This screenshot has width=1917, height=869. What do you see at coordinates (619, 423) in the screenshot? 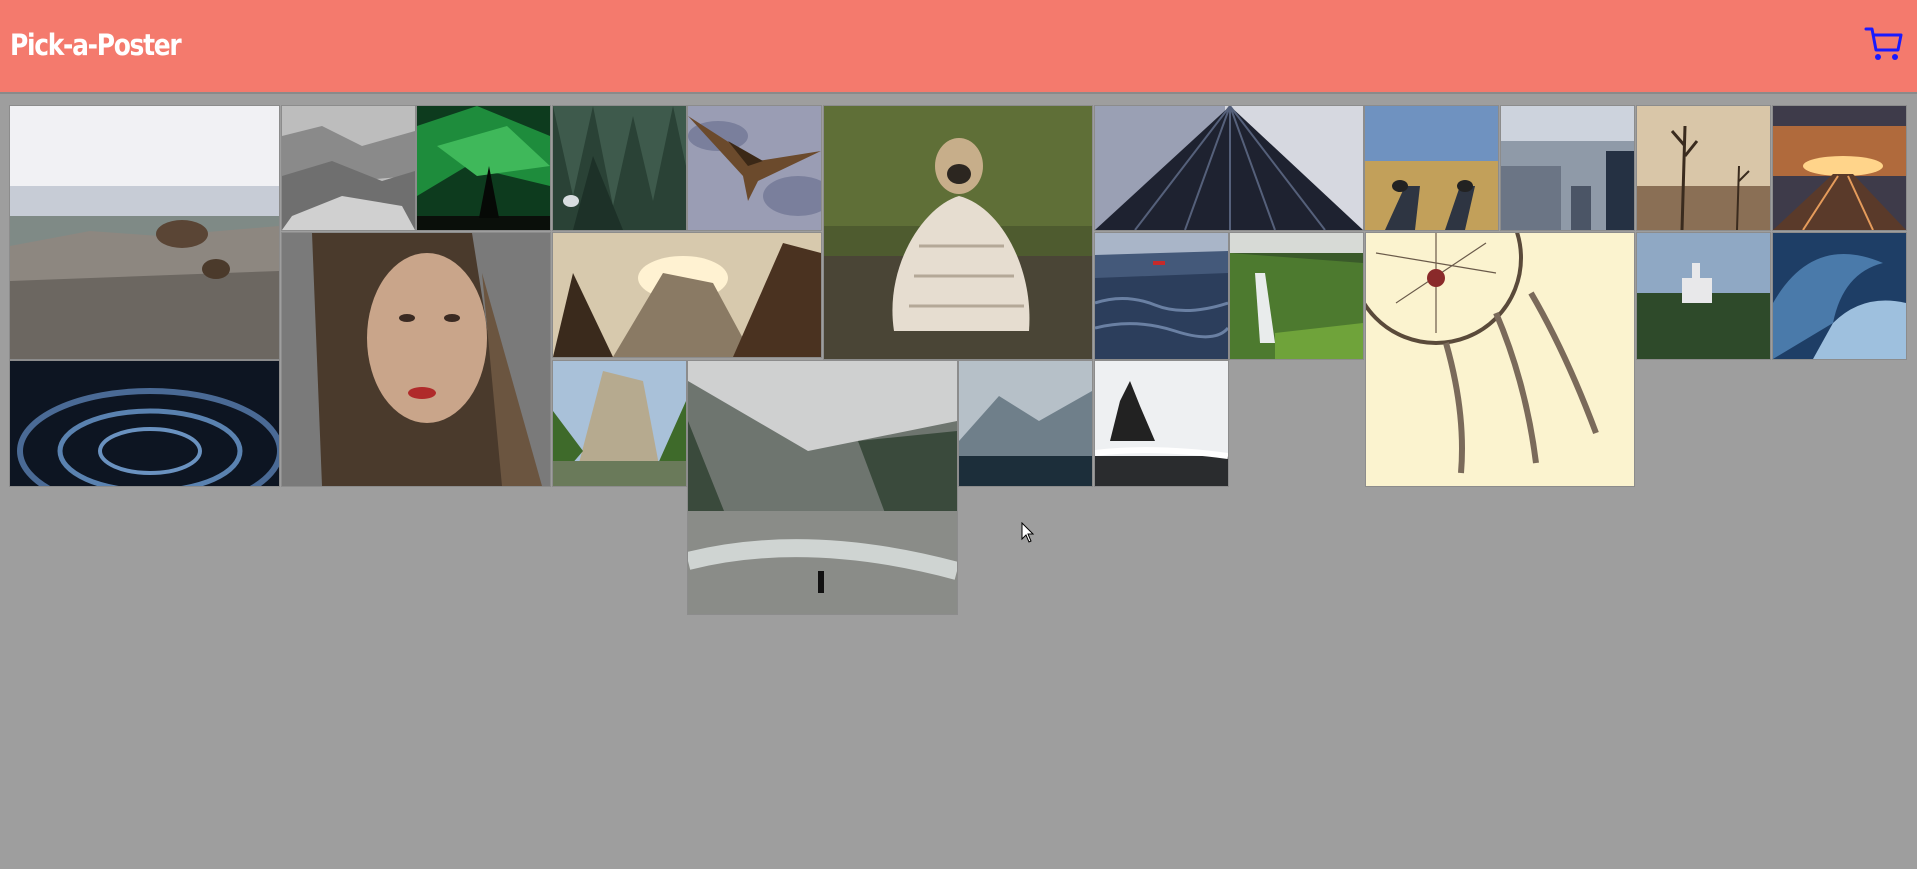
I see `poster-yosemite-valley` at bounding box center [619, 423].